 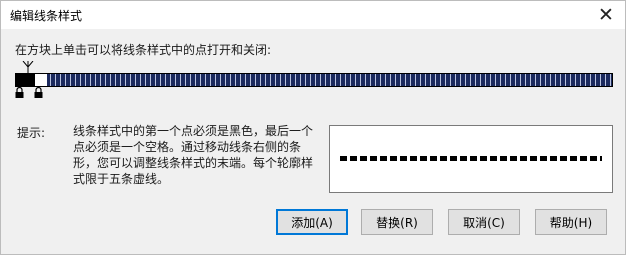 What do you see at coordinates (484, 222) in the screenshot?
I see `cancel-button: 取消(C)` at bounding box center [484, 222].